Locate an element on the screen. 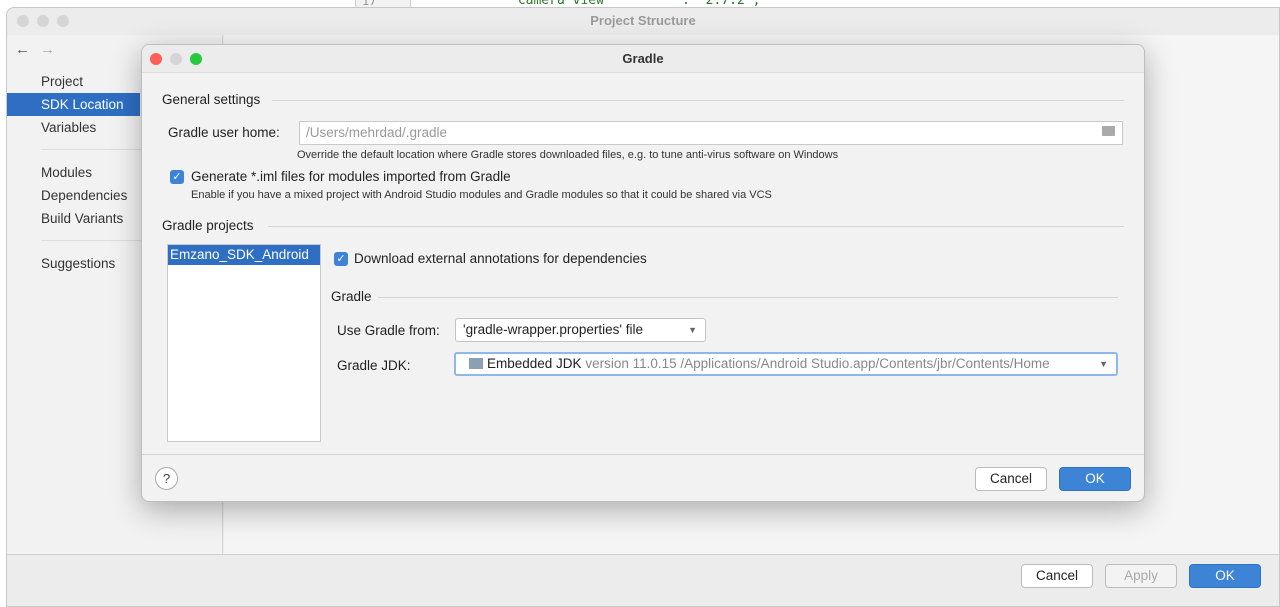 This screenshot has width=1280, height=607. jdk-name: Embedded JDK is located at coordinates (534, 363).